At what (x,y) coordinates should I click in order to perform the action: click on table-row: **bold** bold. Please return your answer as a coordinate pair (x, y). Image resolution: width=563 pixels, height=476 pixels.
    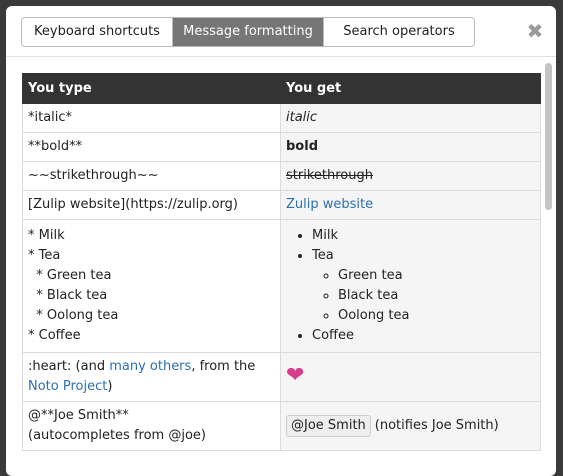
    Looking at the image, I should click on (281, 147).